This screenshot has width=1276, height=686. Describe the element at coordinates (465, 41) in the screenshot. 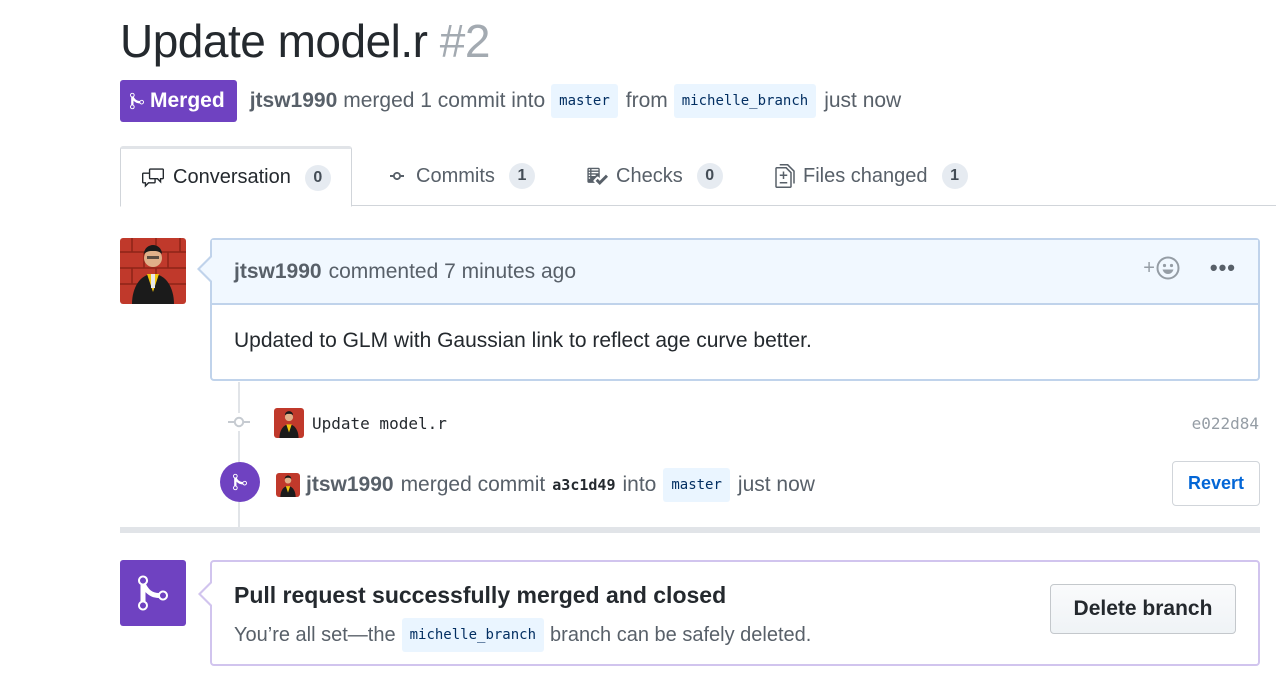

I see `pr-number: #2` at that location.